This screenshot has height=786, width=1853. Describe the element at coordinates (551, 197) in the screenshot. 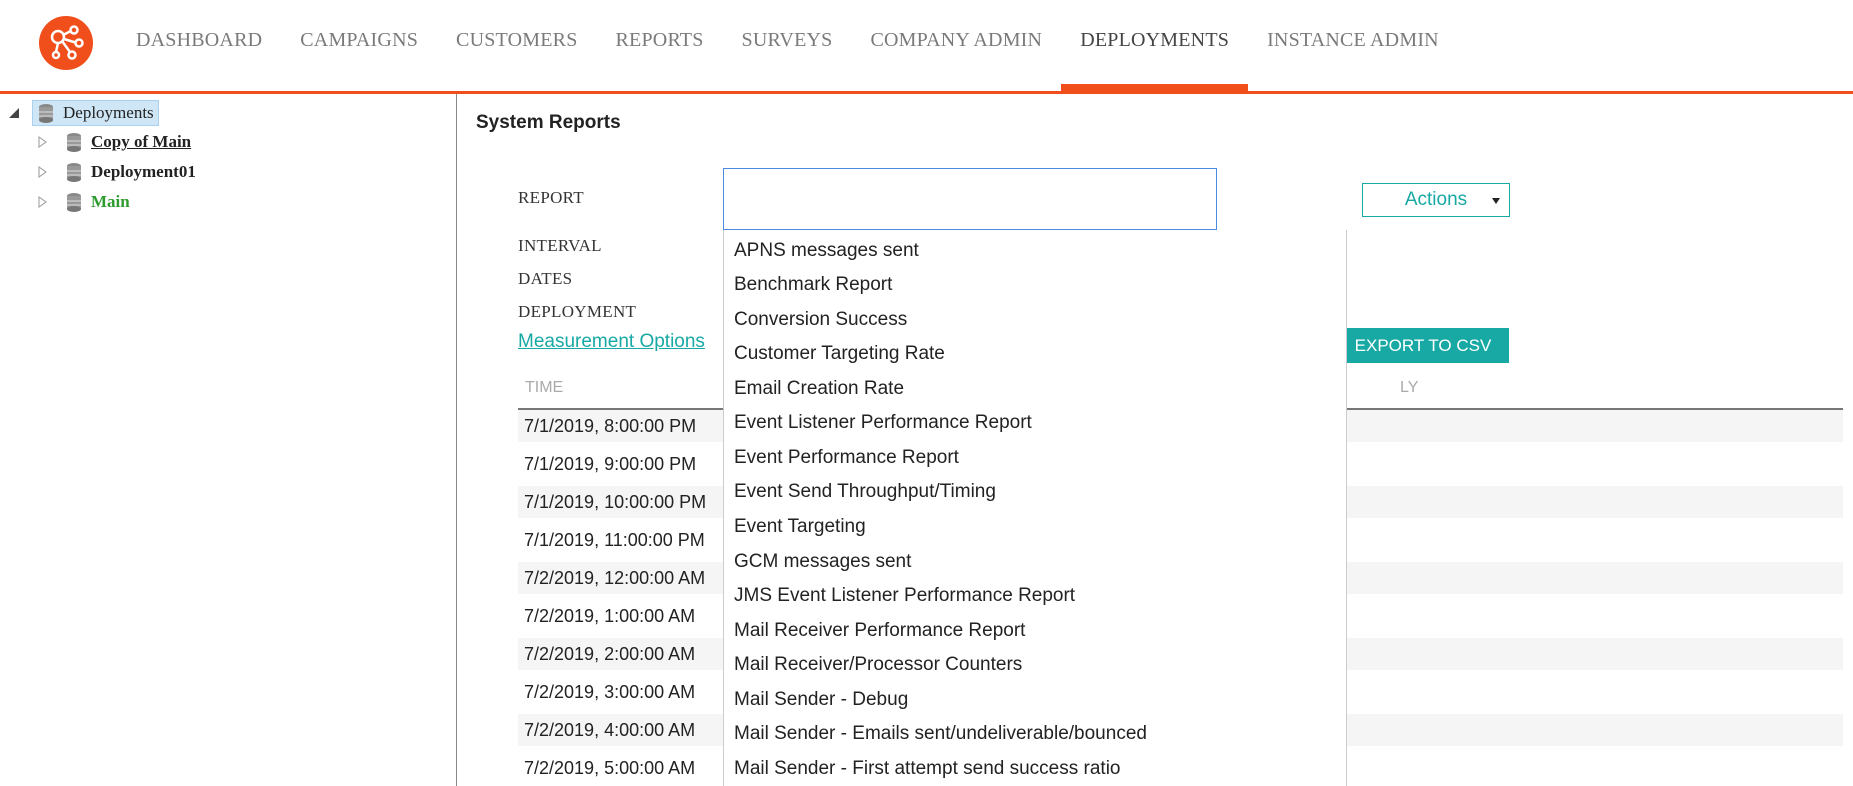

I see `report-label: REPORT` at that location.